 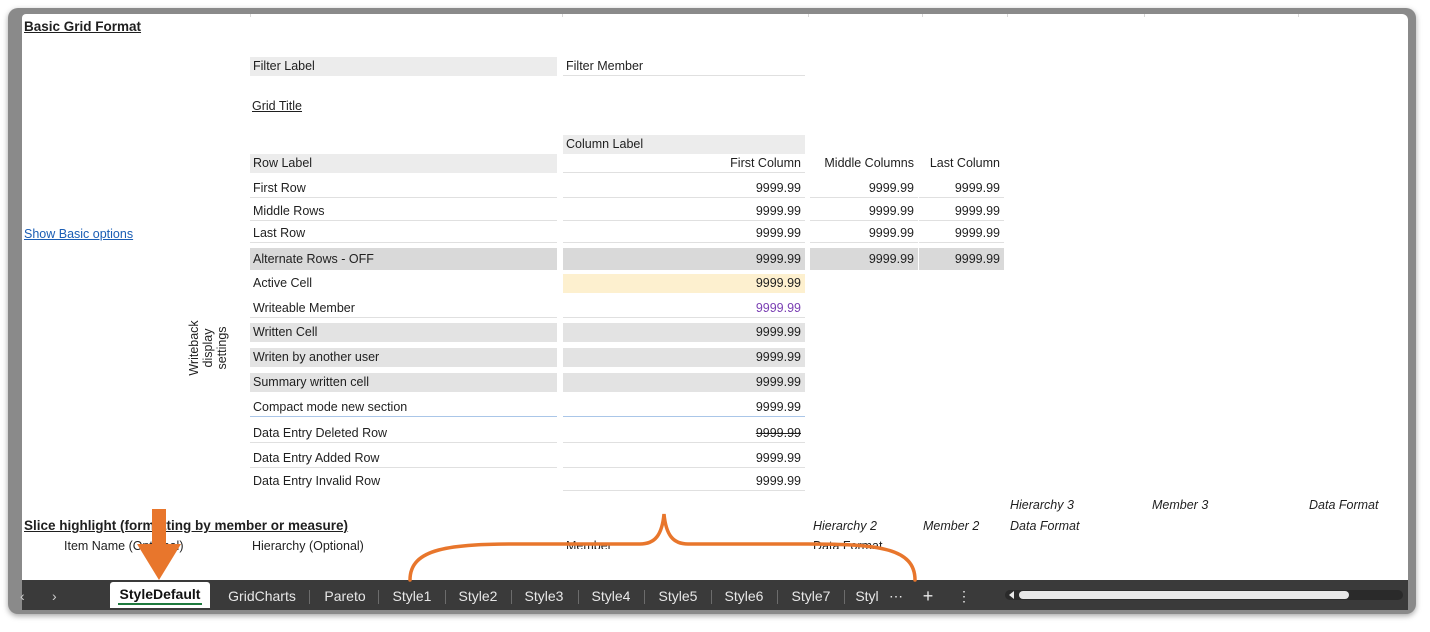 I want to click on row-label-alternate: Alternate Rows - OFF, so click(x=403, y=259).